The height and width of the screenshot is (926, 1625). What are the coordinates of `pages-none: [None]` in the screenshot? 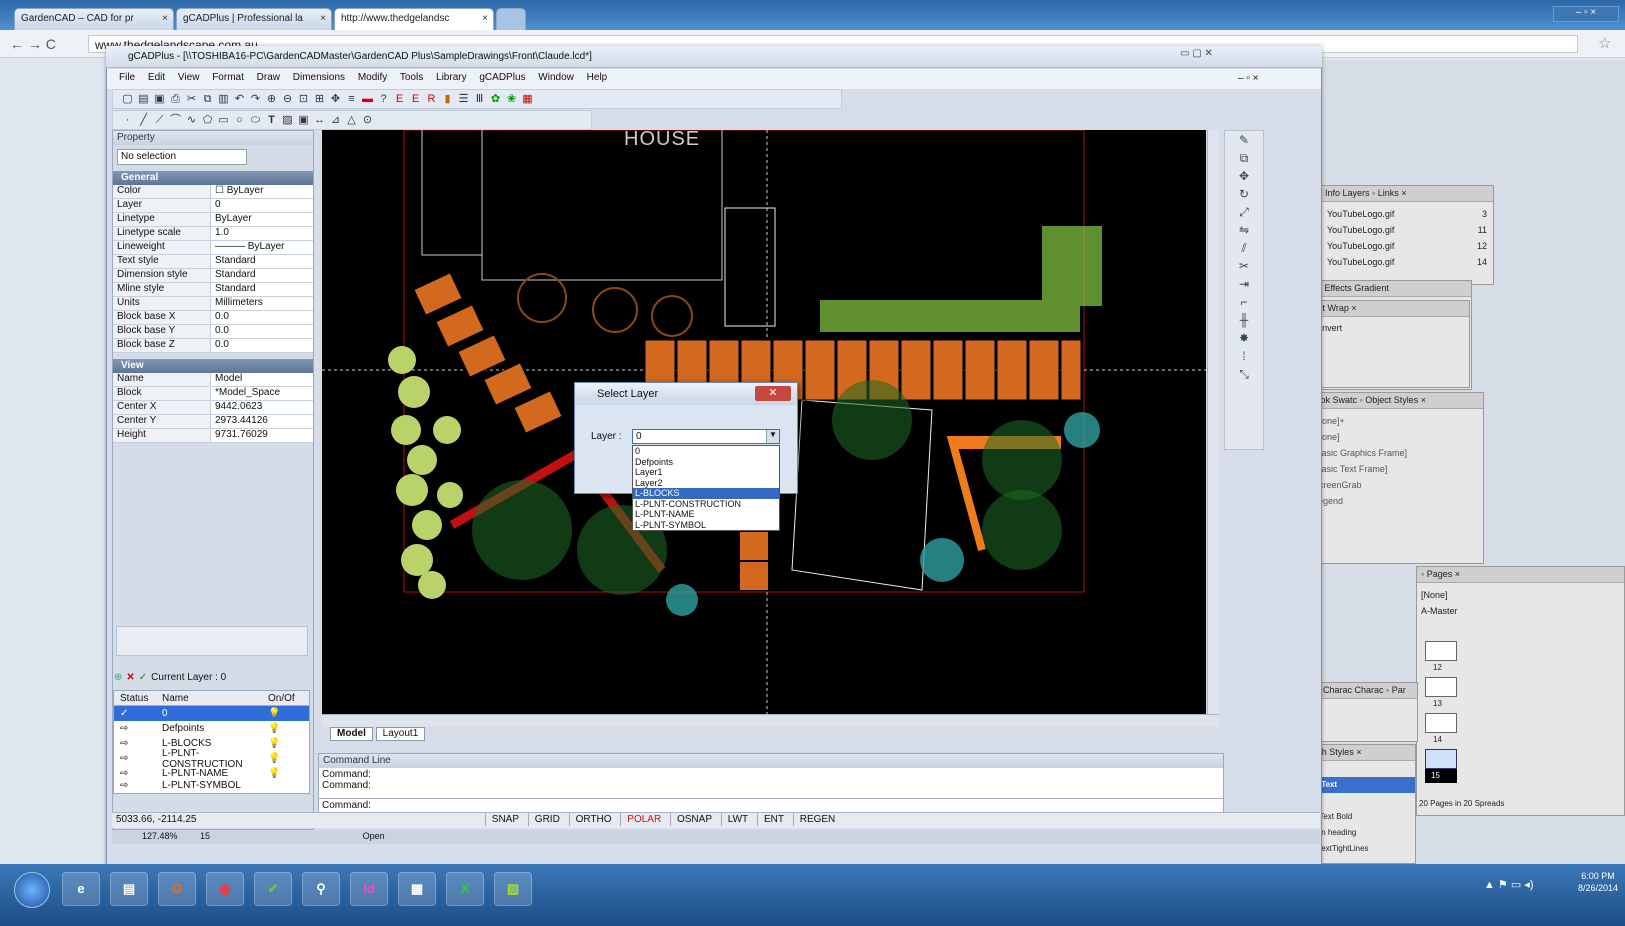 It's located at (1520, 595).